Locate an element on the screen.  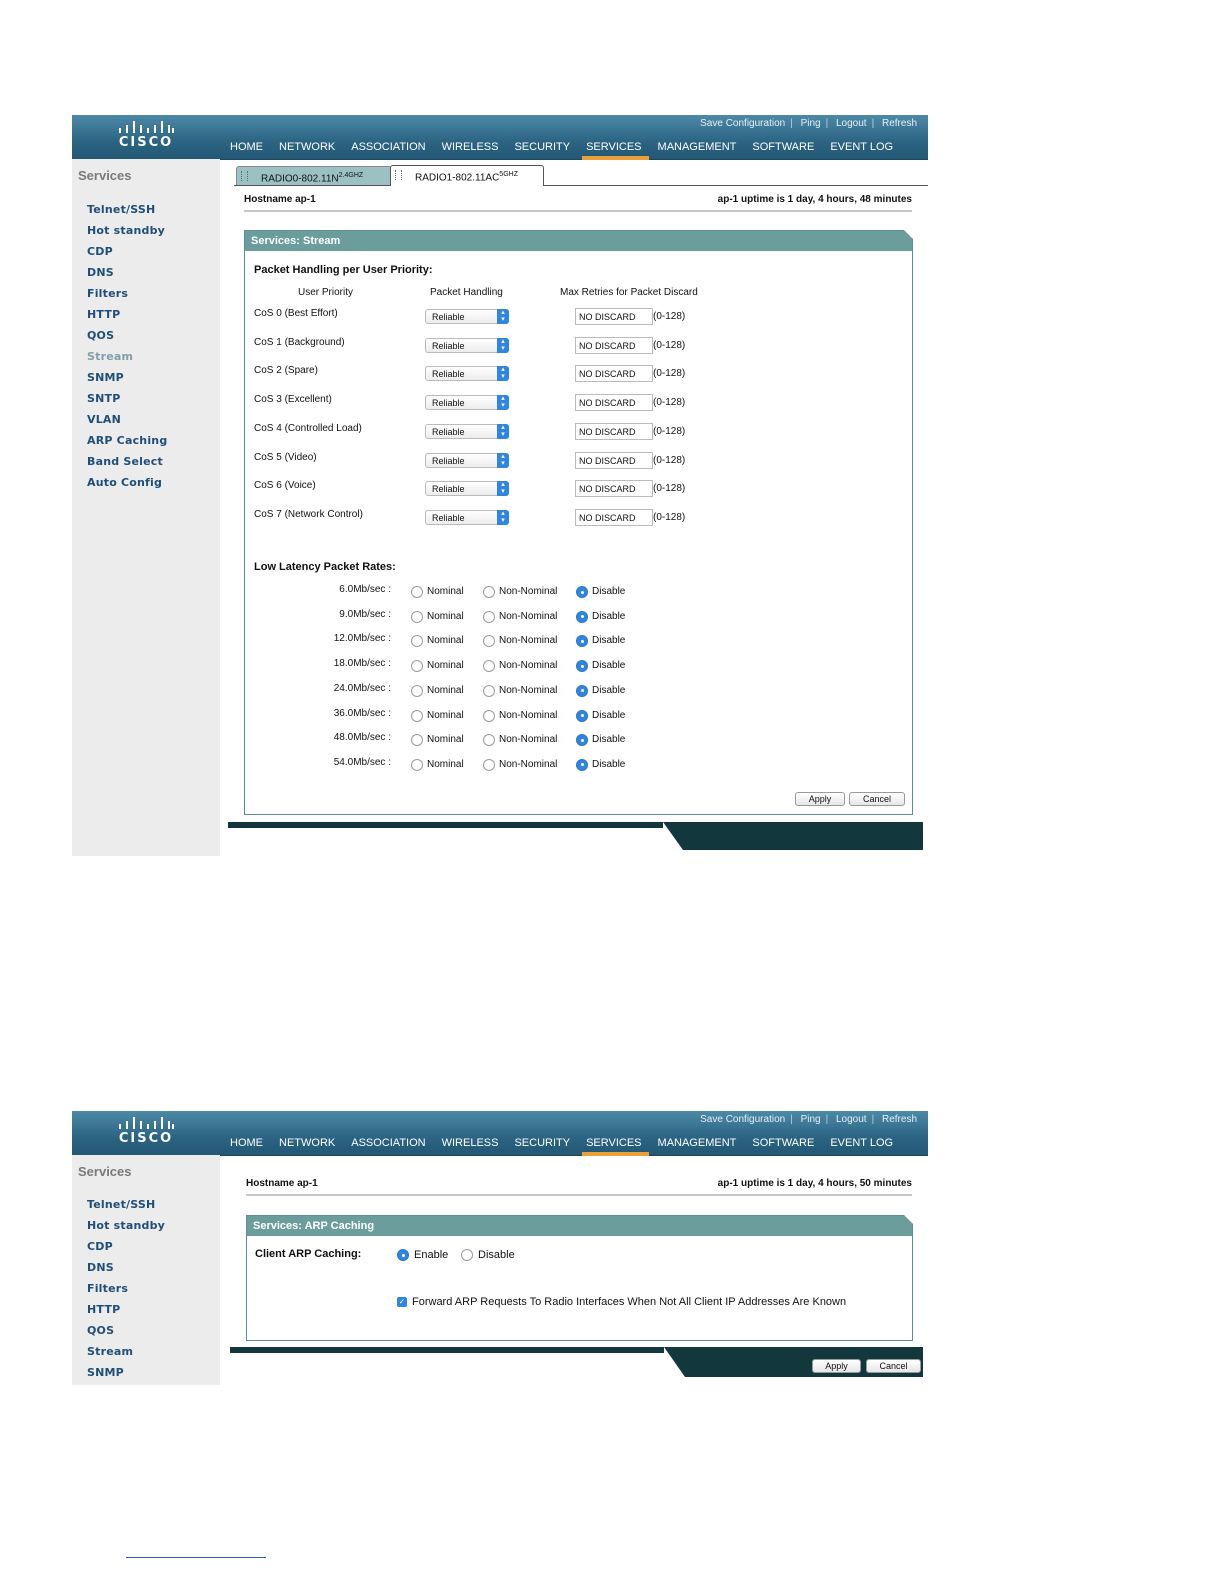
arp-enable-radio is located at coordinates (403, 1255).